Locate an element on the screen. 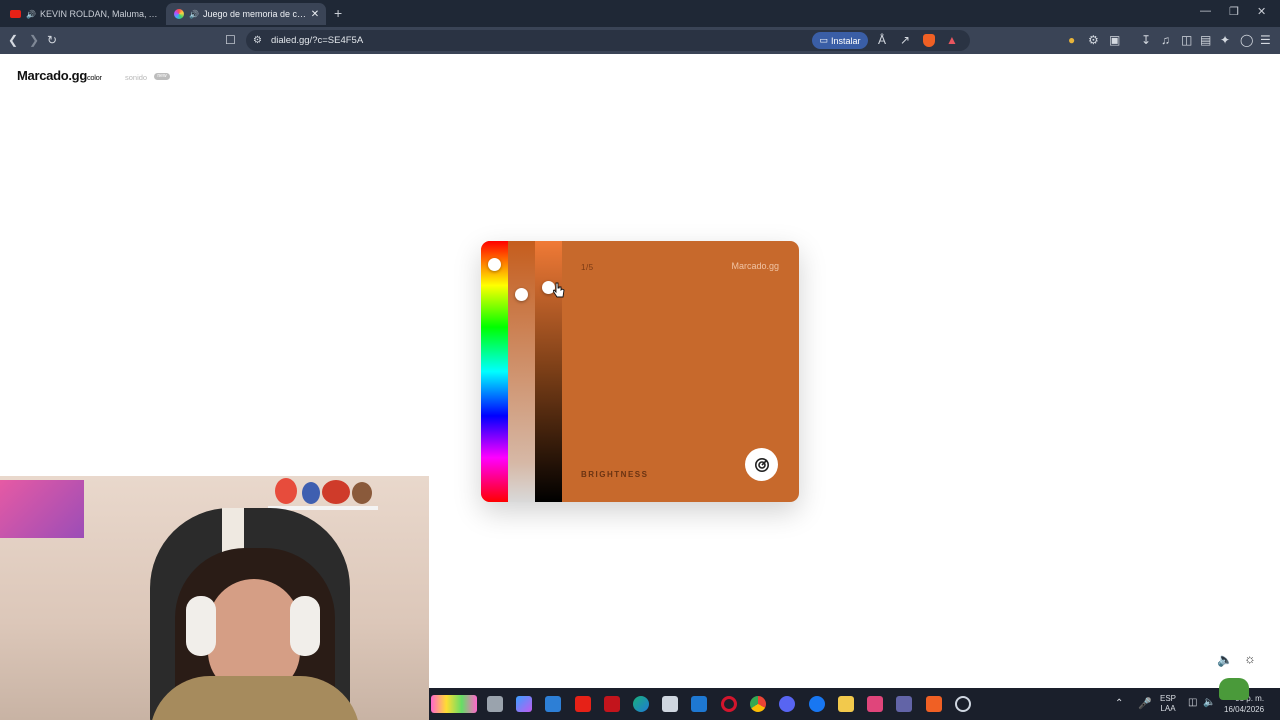  lang-top: ESP is located at coordinates (1168, 698).